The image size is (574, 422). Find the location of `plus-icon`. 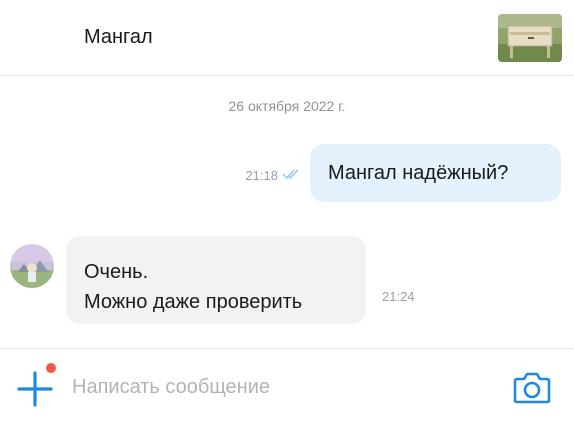

plus-icon is located at coordinates (36, 389).